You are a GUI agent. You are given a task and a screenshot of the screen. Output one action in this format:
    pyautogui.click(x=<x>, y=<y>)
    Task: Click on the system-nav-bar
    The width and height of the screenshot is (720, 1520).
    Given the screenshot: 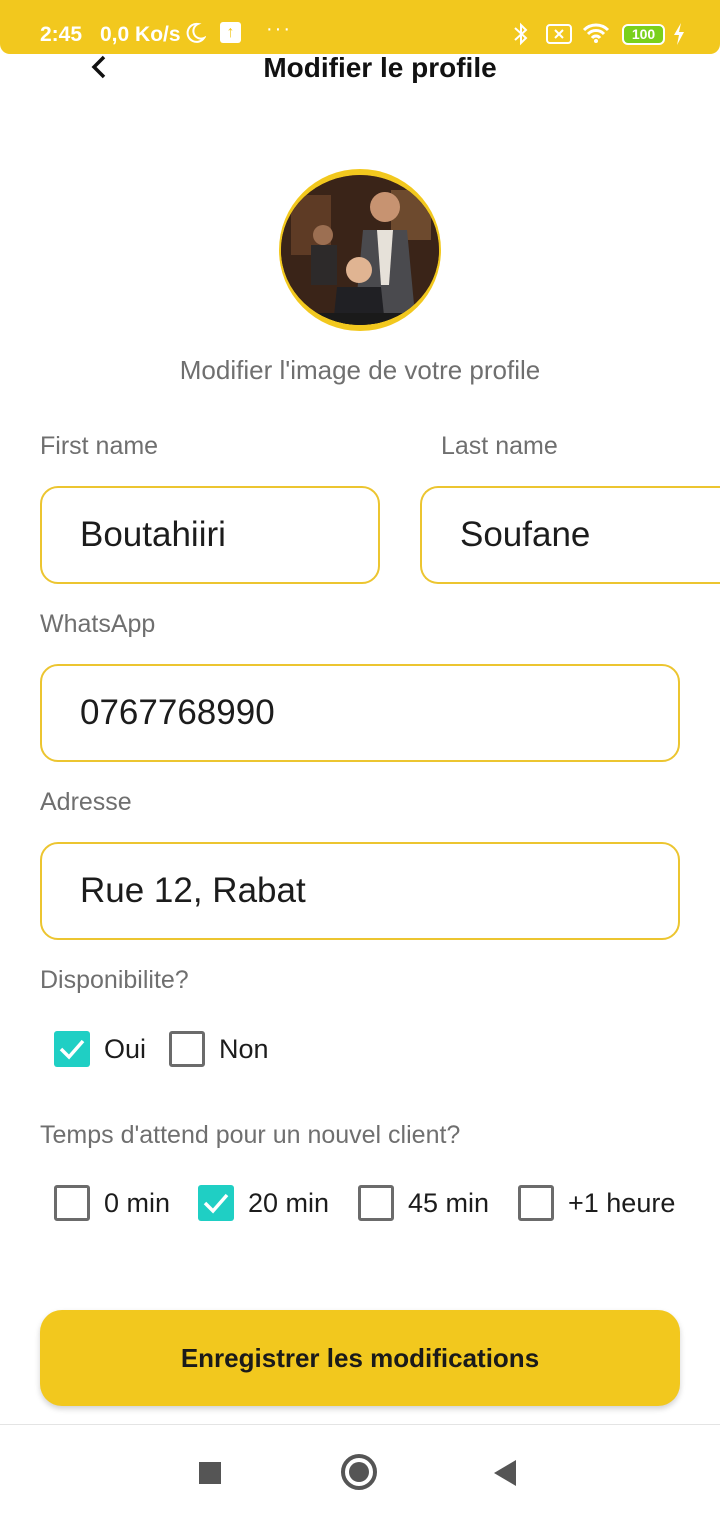 What is the action you would take?
    pyautogui.click(x=360, y=1472)
    